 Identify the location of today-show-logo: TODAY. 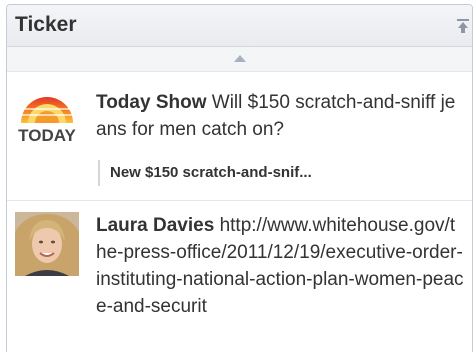
(47, 115).